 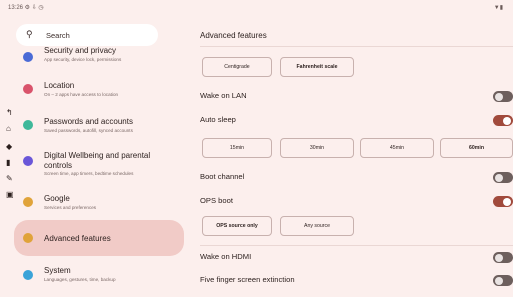 What do you see at coordinates (237, 67) in the screenshot?
I see `centigrade-option: Centigrade` at bounding box center [237, 67].